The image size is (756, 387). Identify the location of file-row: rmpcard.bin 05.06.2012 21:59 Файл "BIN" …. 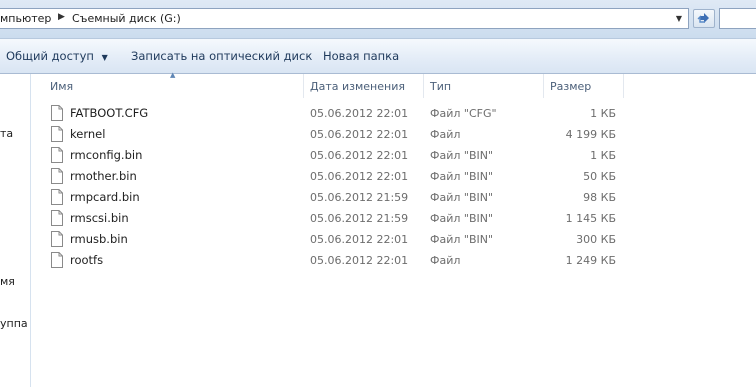
(340, 197).